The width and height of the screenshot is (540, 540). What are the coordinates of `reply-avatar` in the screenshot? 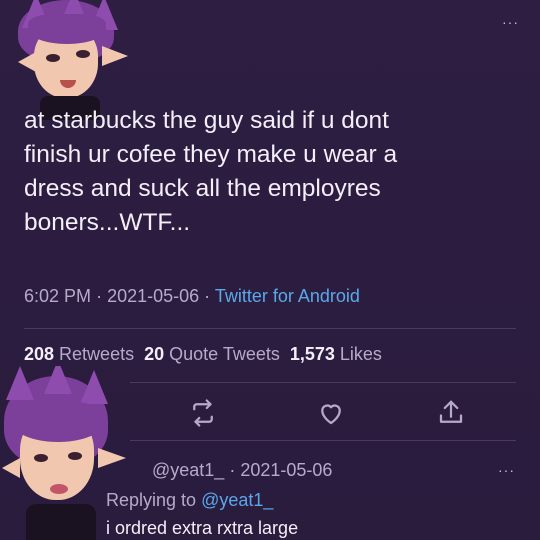 It's located at (65, 453).